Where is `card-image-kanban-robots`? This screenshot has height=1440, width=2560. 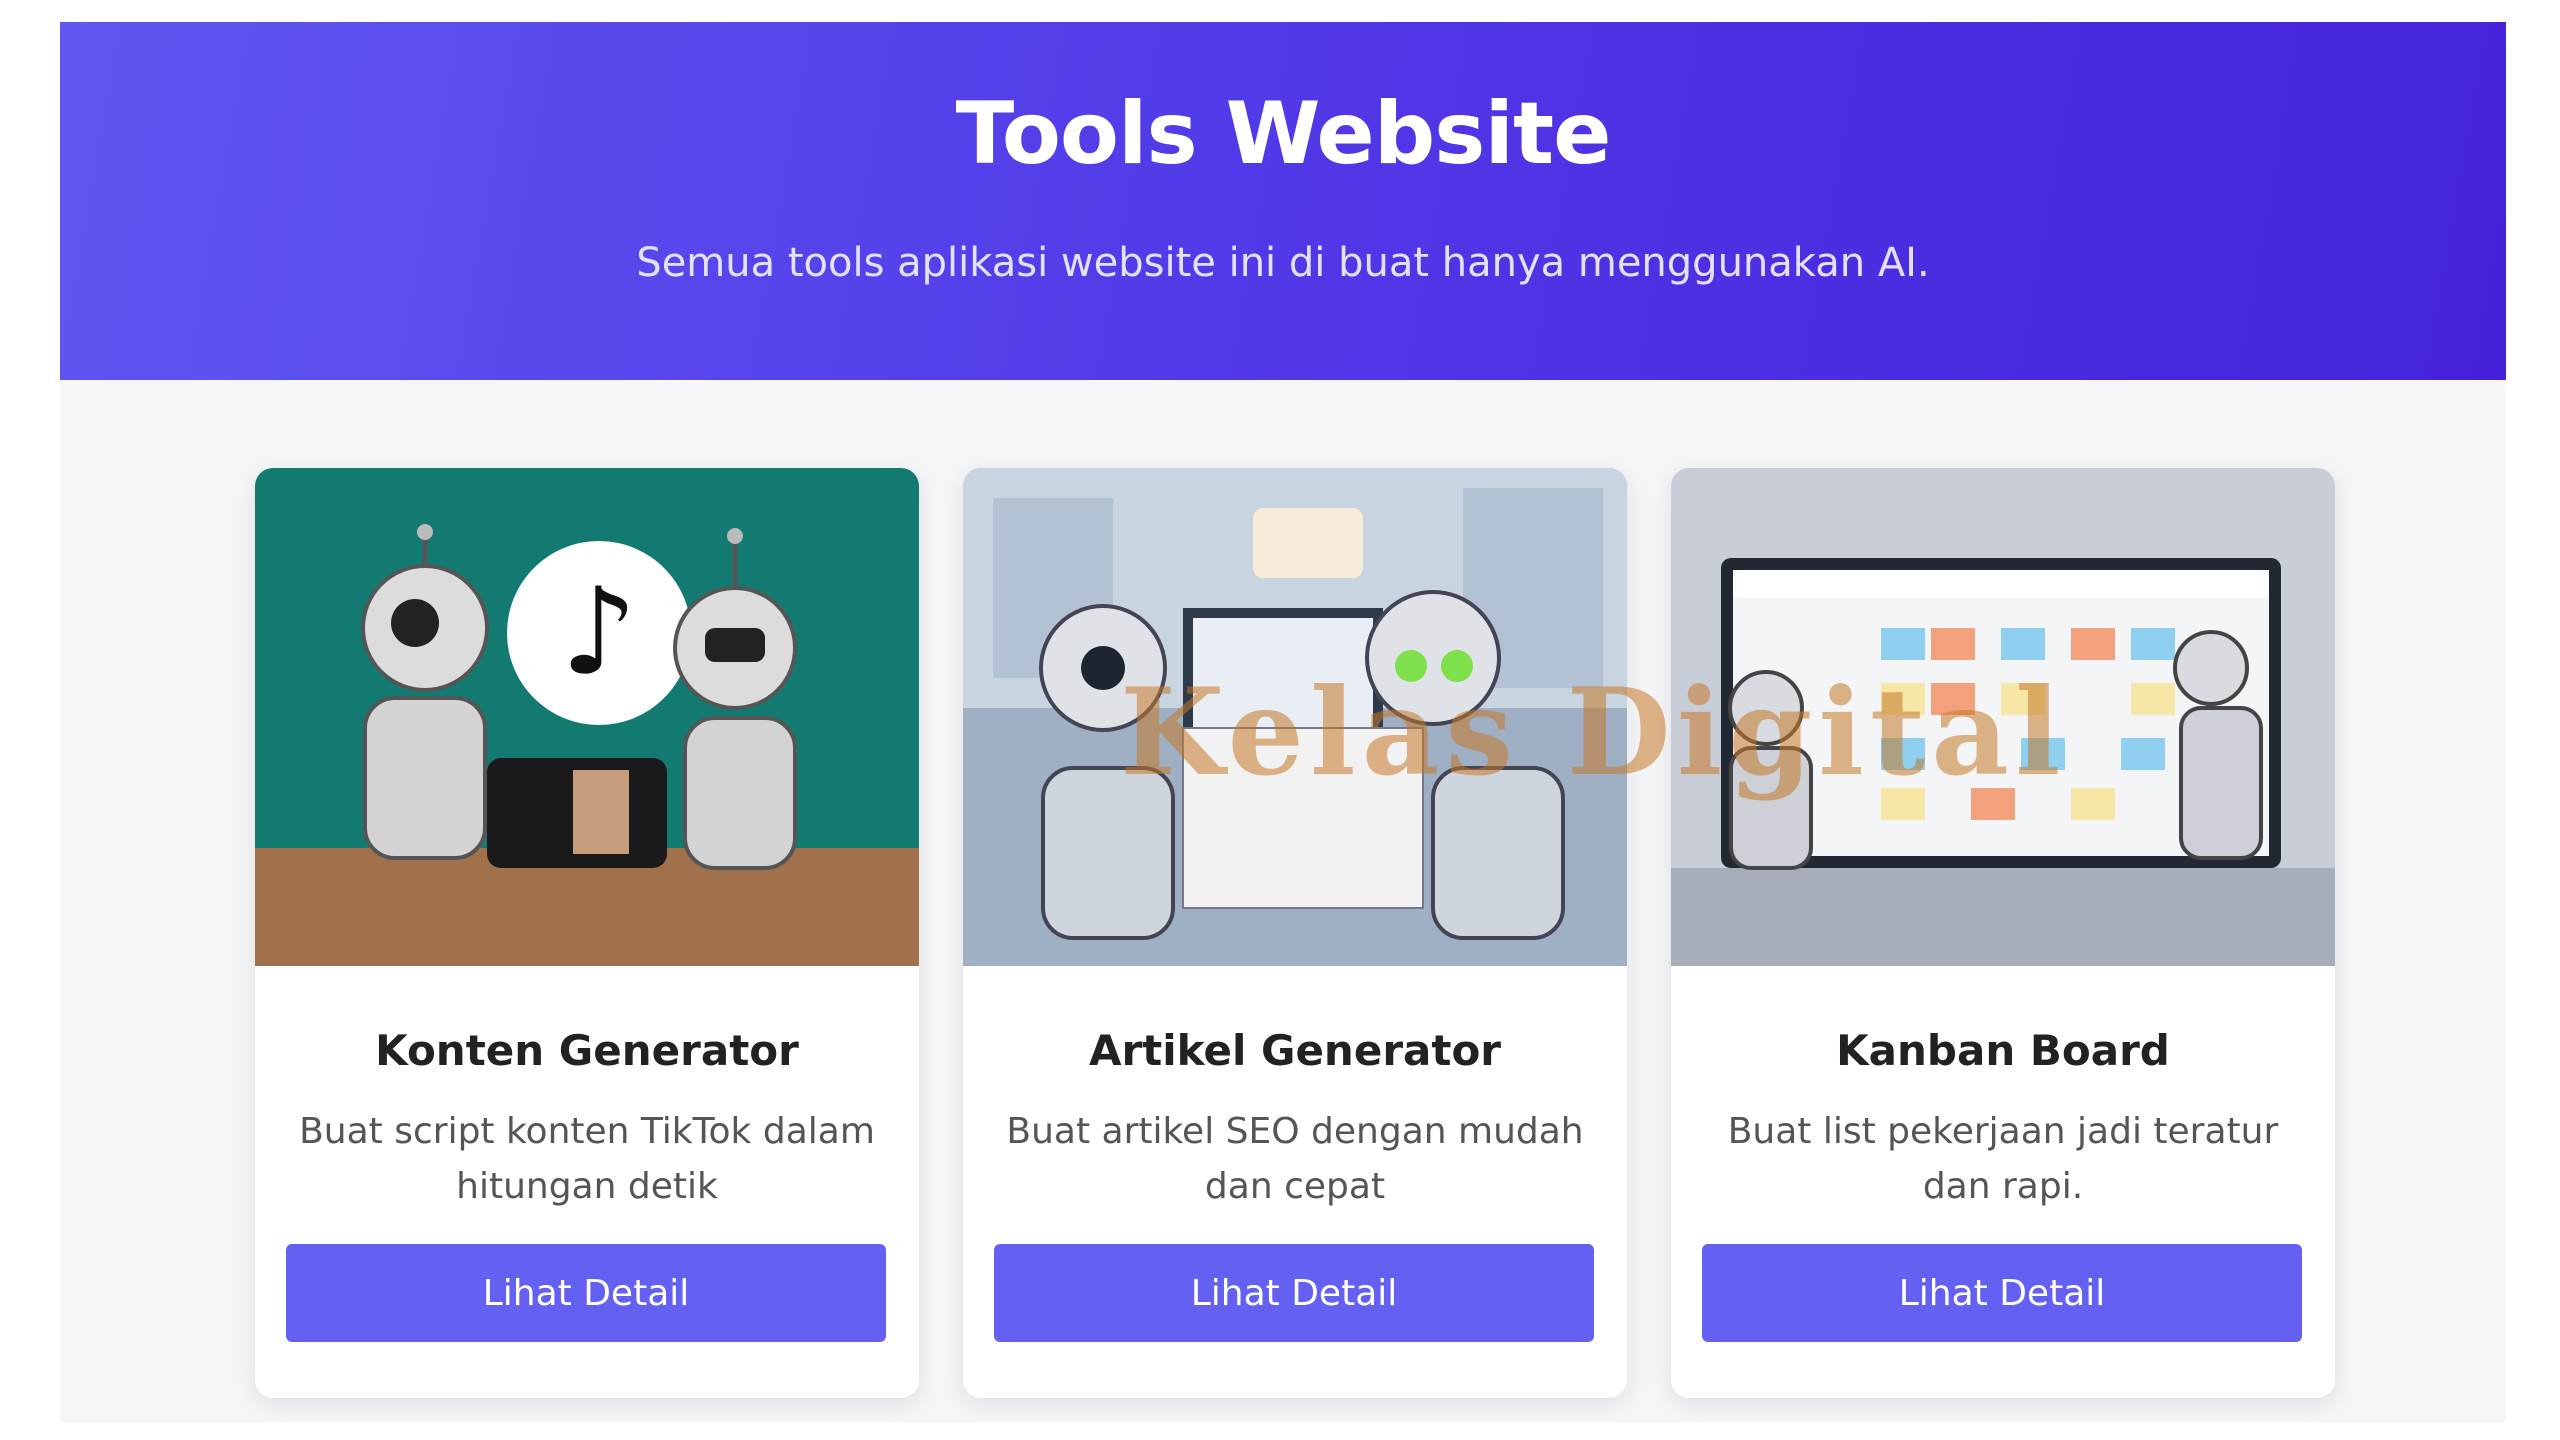 card-image-kanban-robots is located at coordinates (2003, 717).